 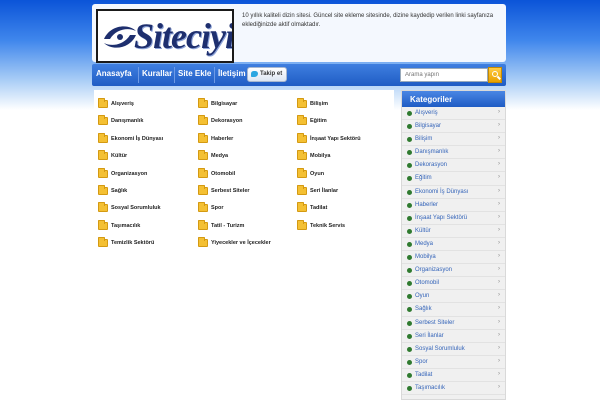 What do you see at coordinates (335, 138) in the screenshot?
I see `category-label: İnşaat Yapı Sektörü` at bounding box center [335, 138].